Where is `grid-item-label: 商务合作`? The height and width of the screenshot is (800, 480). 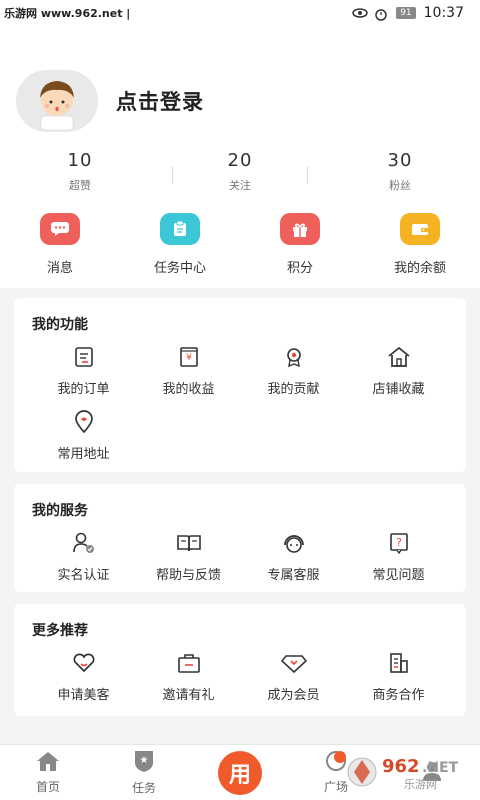 grid-item-label: 商务合作 is located at coordinates (398, 695).